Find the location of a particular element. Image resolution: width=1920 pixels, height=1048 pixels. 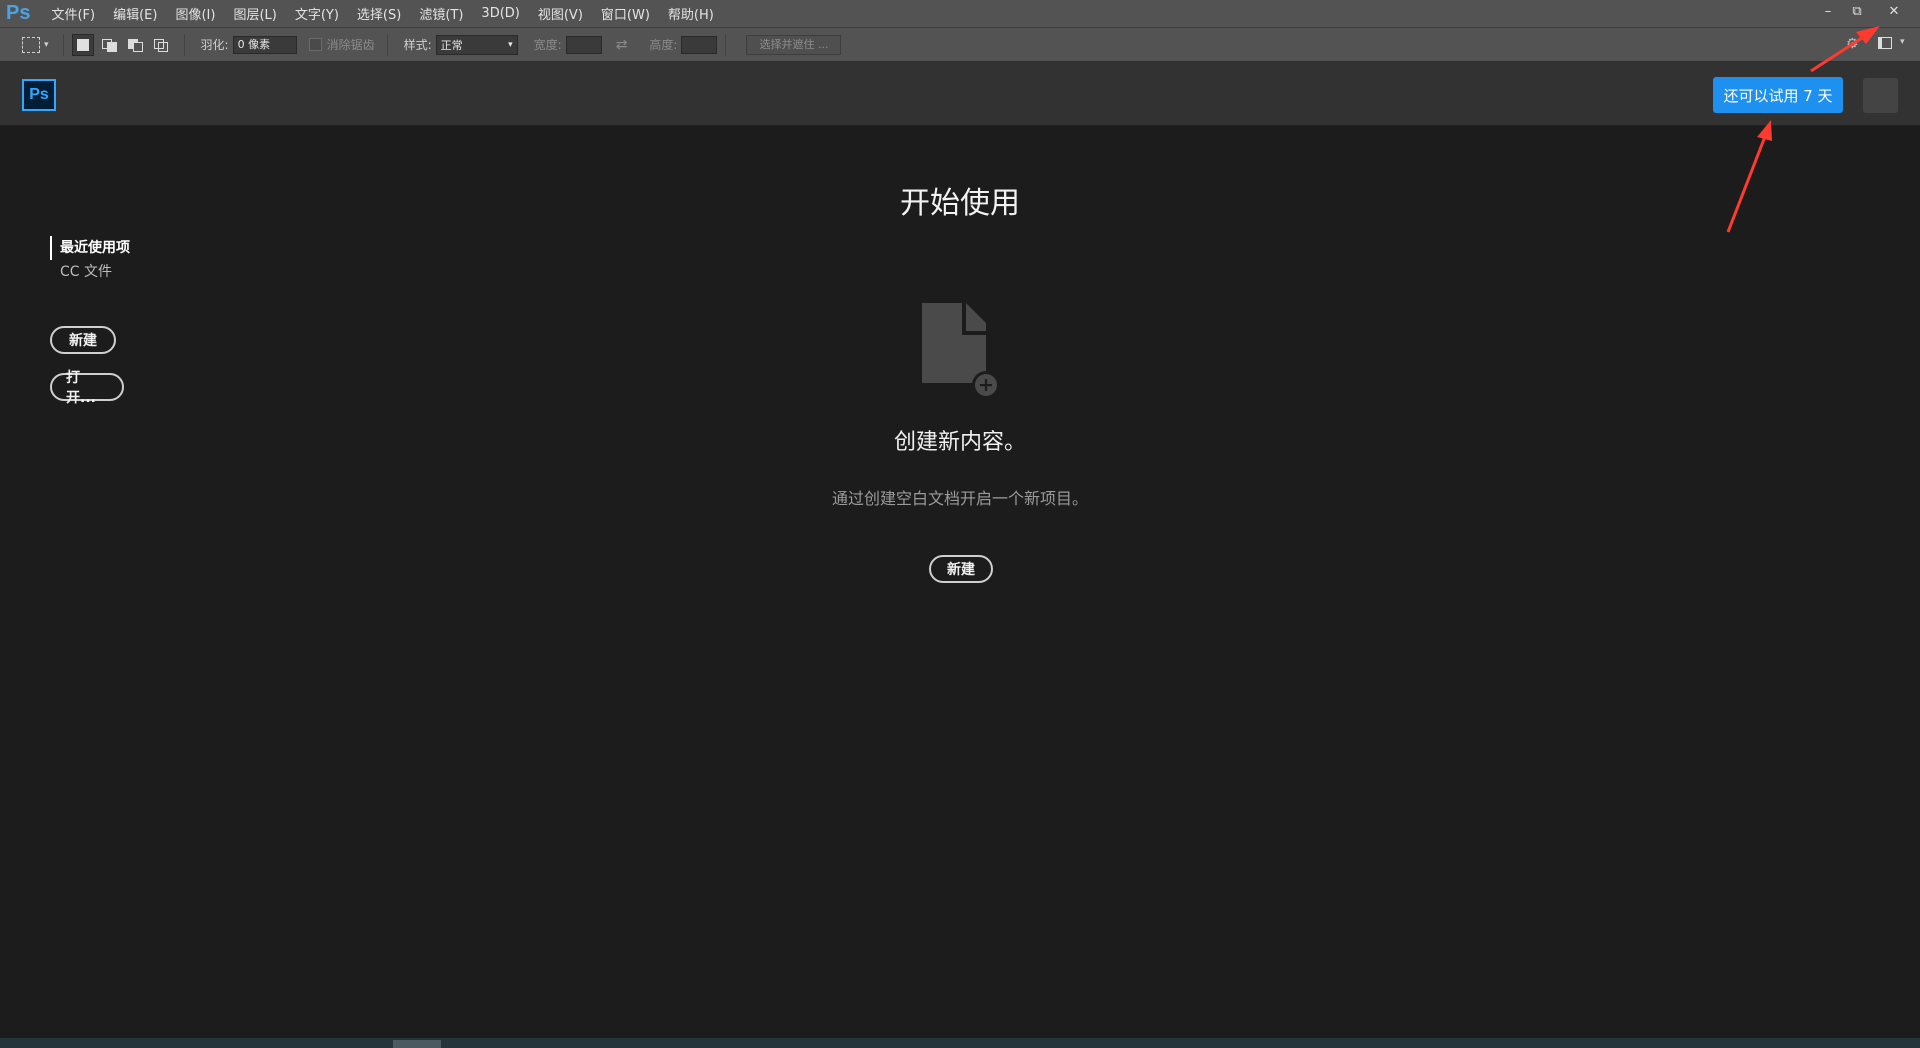

menu-window: 窗口(W) is located at coordinates (625, 13).